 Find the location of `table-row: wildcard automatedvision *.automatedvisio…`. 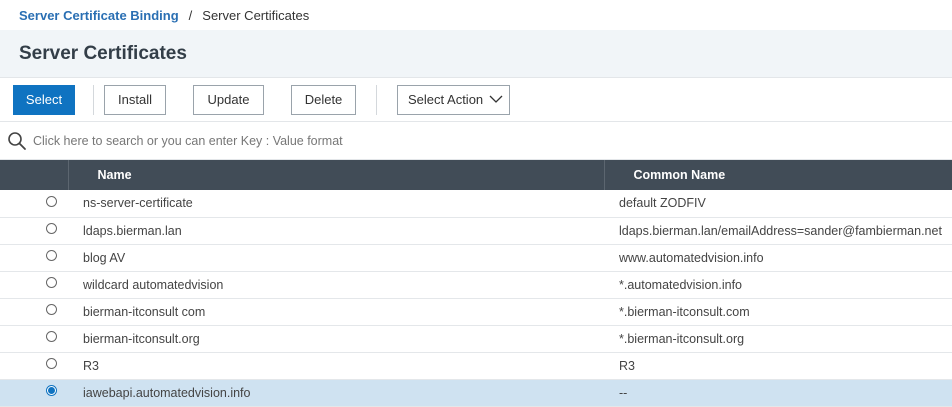

table-row: wildcard automatedvision *.automatedvisio… is located at coordinates (476, 284).